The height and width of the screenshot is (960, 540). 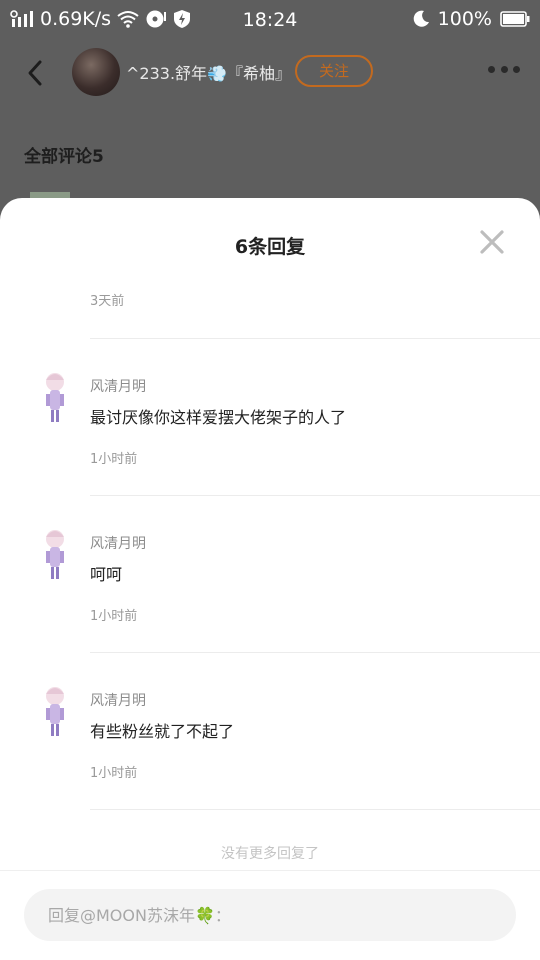 I want to click on reply-input-bar, so click(x=270, y=915).